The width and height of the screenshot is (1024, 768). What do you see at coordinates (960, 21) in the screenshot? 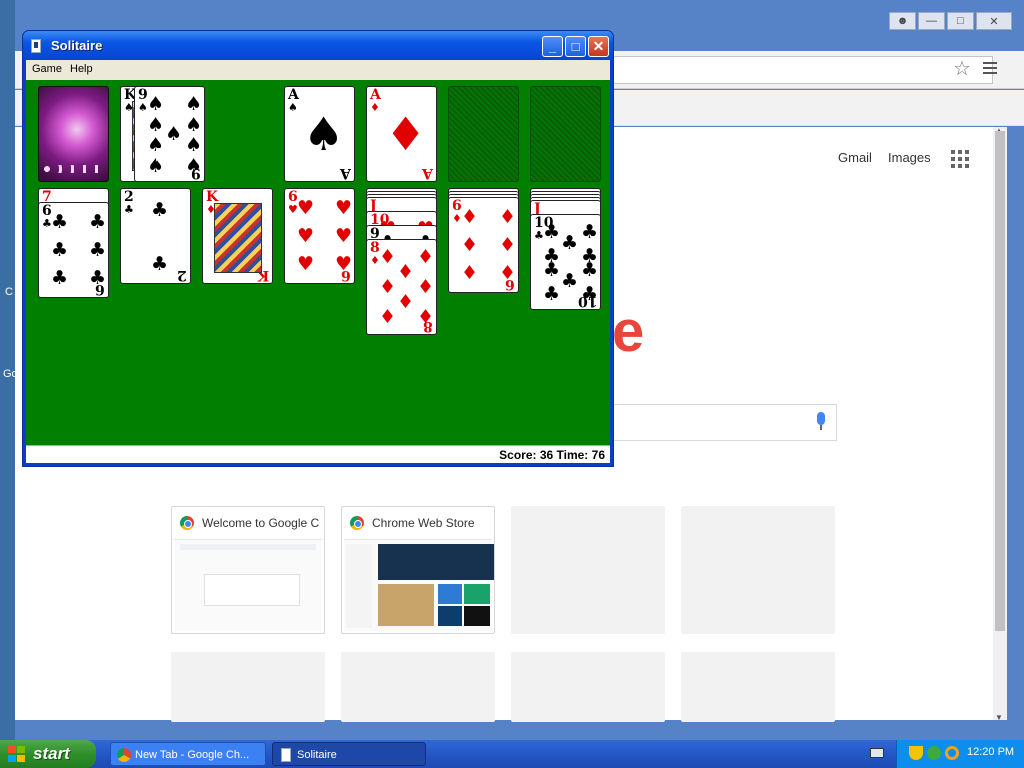
I see `maximize-icon: □` at bounding box center [960, 21].